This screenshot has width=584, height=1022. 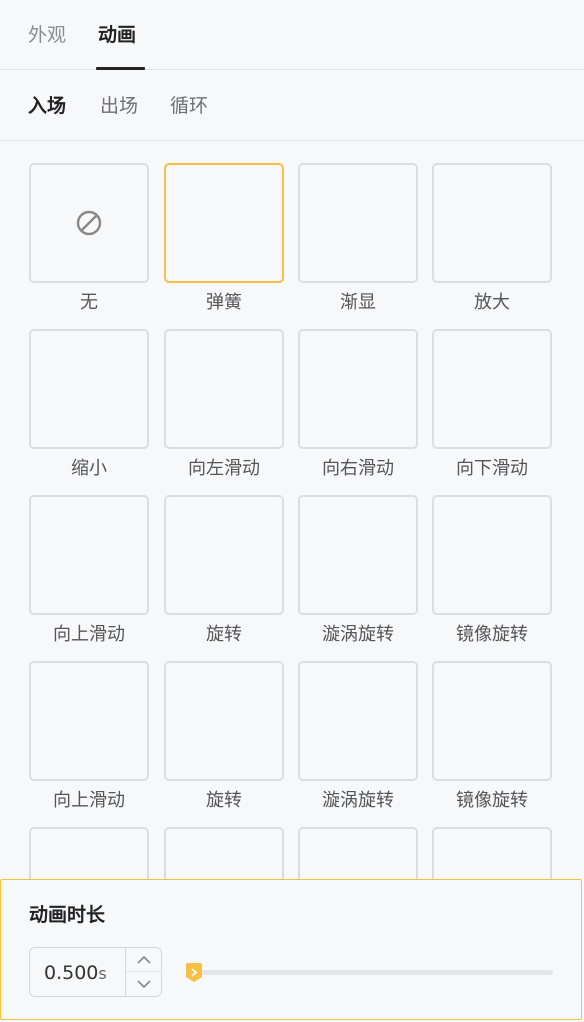 I want to click on animation-option: 无, so click(x=89, y=239).